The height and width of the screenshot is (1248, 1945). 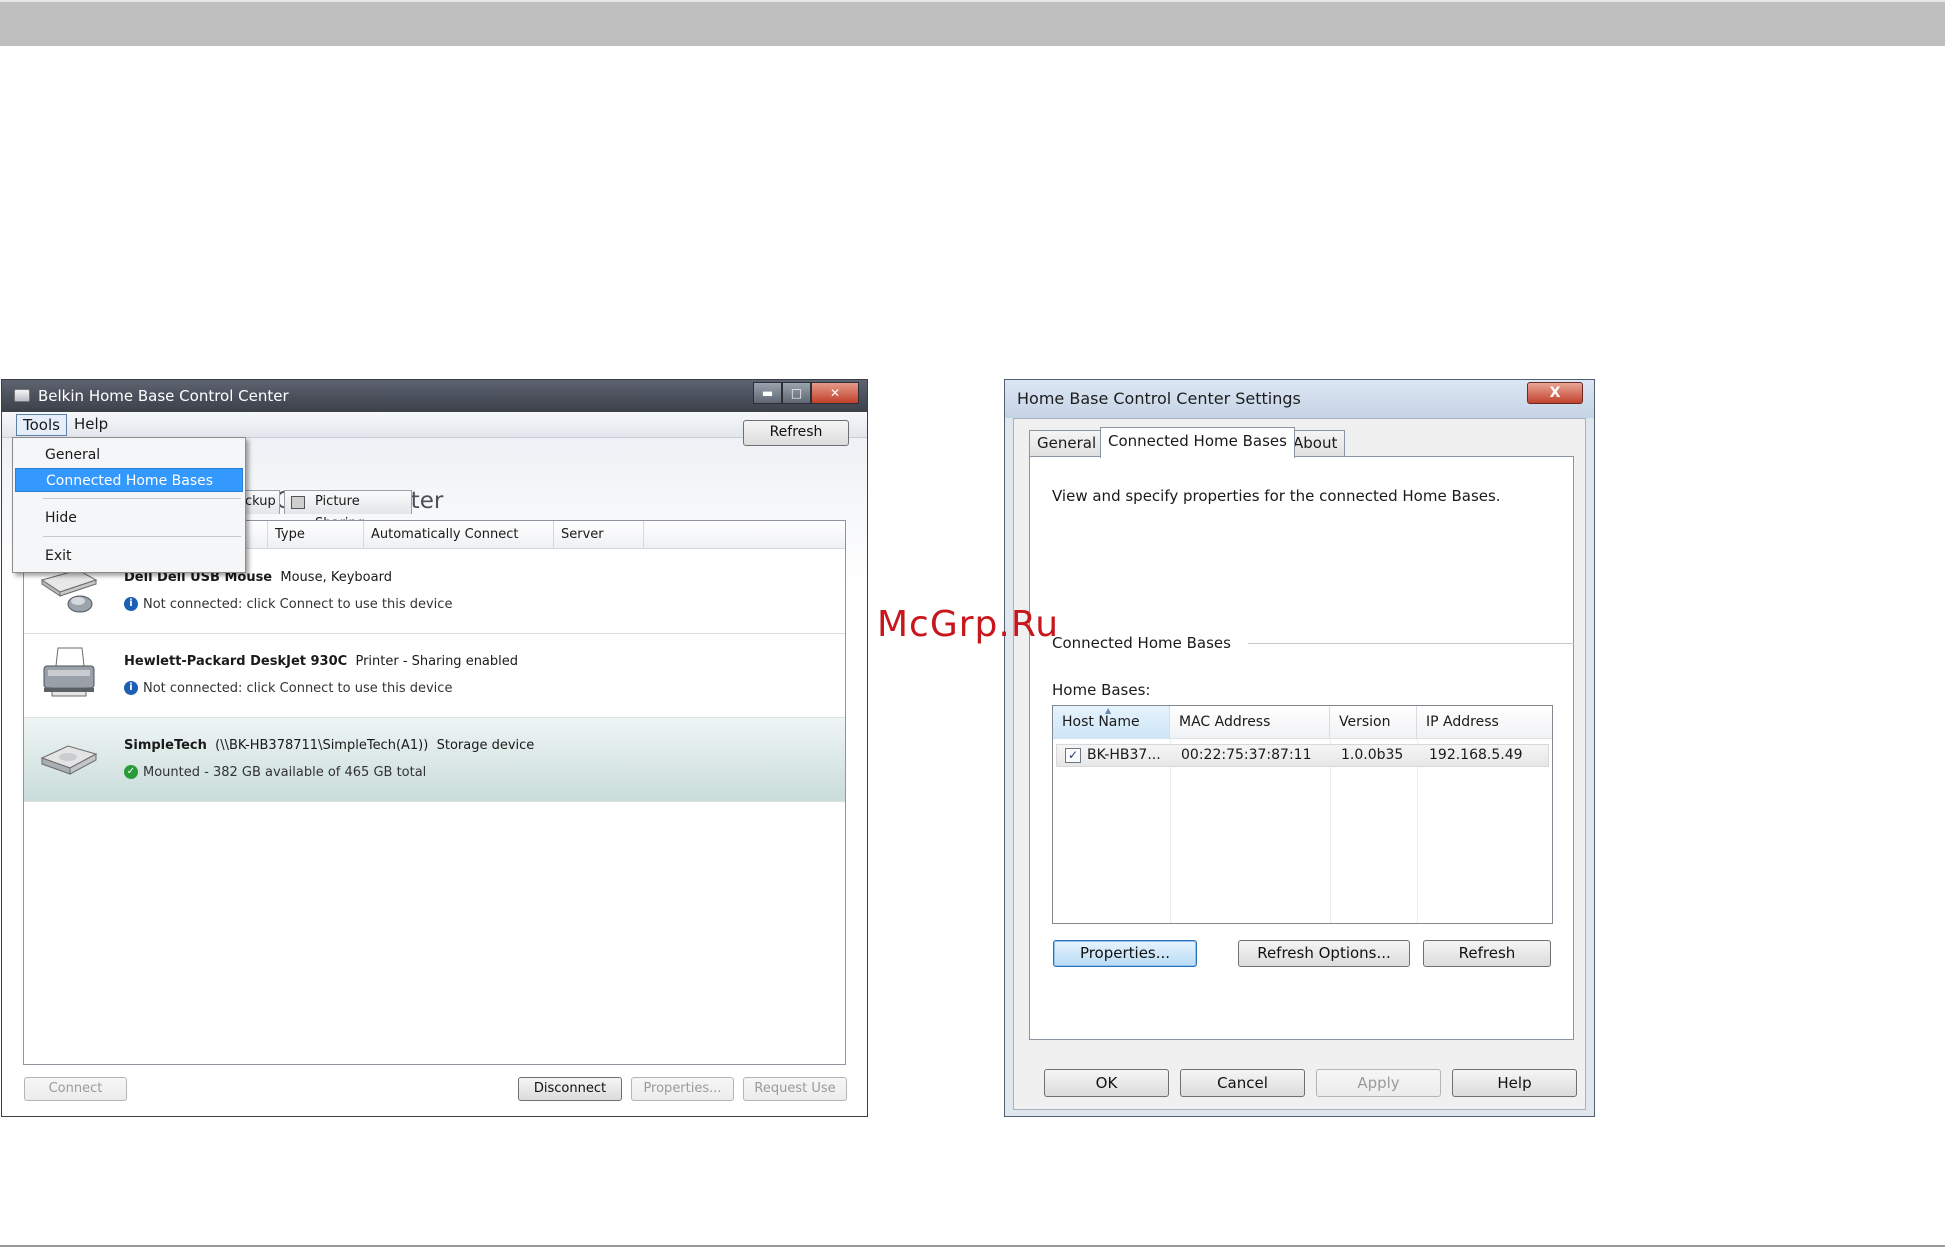 What do you see at coordinates (1250, 722) in the screenshot?
I see `column-mac-address: MAC Address` at bounding box center [1250, 722].